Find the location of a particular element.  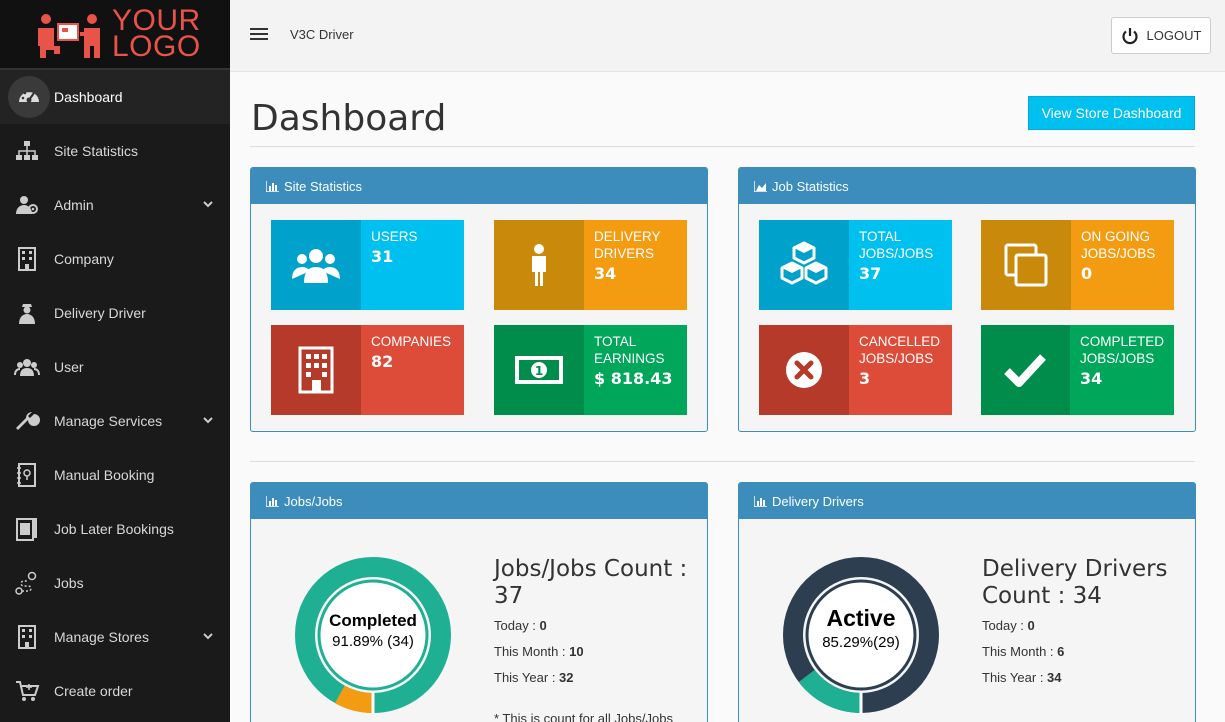

cancelled-jobs-tile: CANCELLED JOBS/JOBS 3 is located at coordinates (855, 370).